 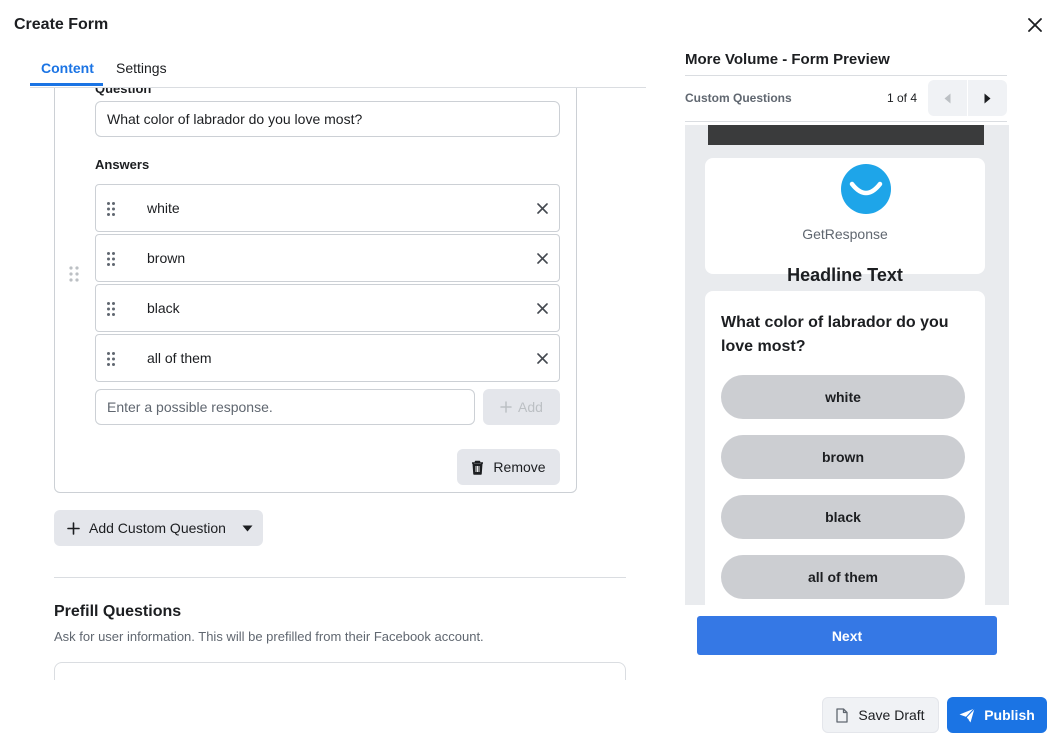 I want to click on preview-headline: Headline Text, so click(x=845, y=275).